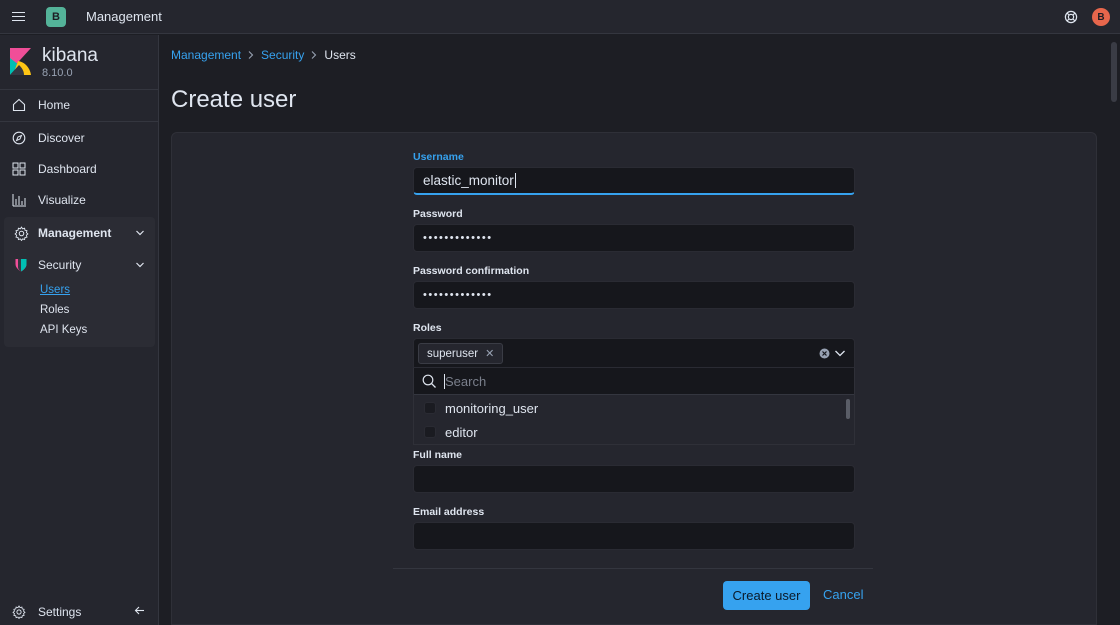 This screenshot has height=625, width=1120. What do you see at coordinates (70, 55) in the screenshot?
I see `brand-name: kibana` at bounding box center [70, 55].